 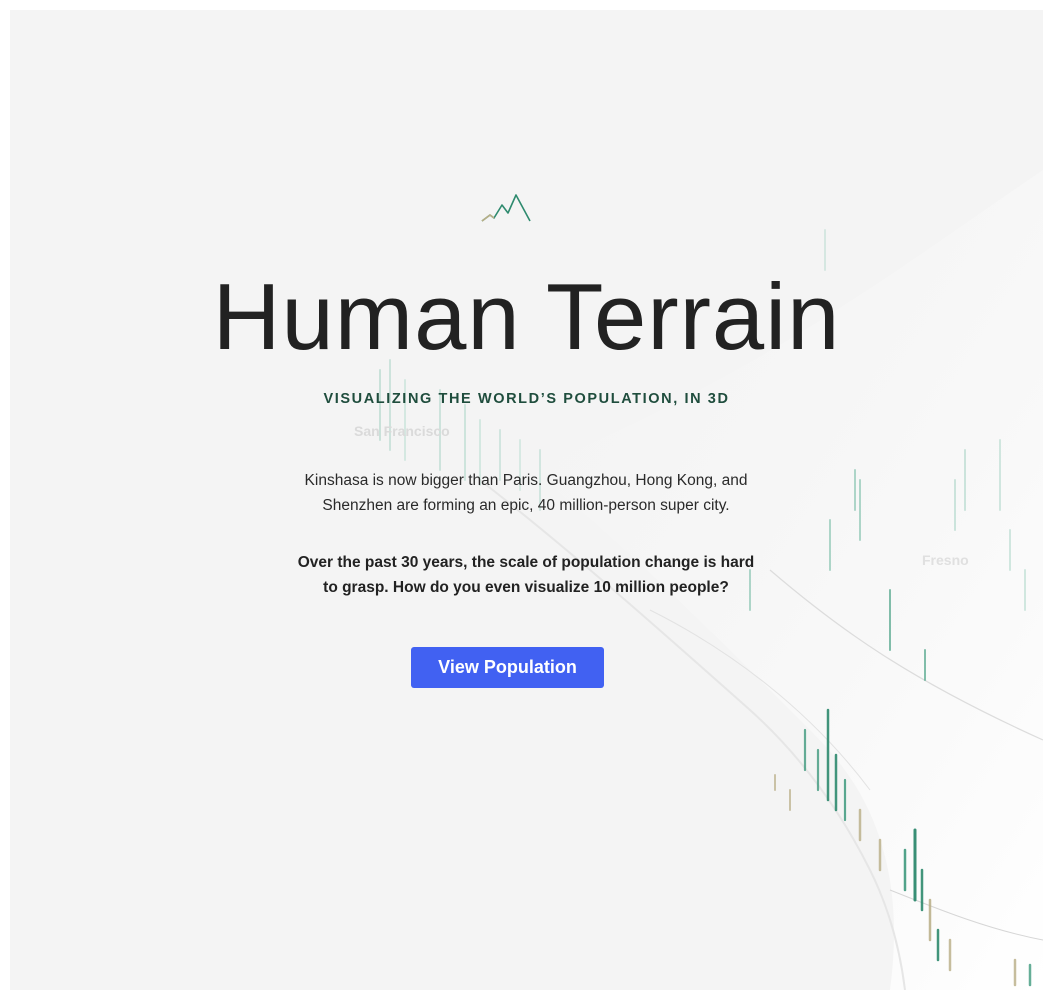 I want to click on page-title: Human Terrain, so click(x=526, y=316).